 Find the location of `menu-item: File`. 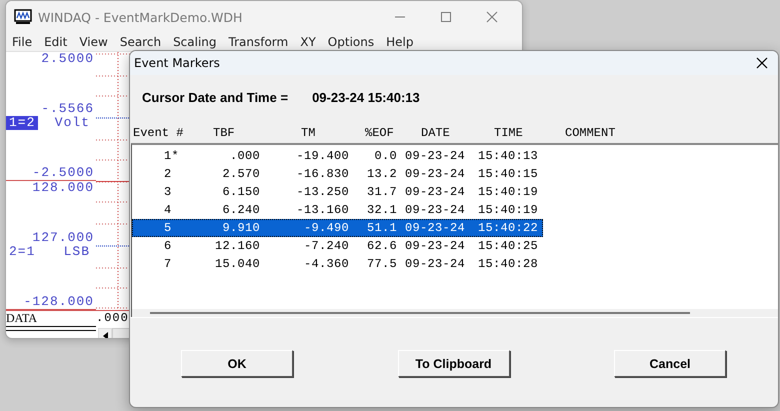

menu-item: File is located at coordinates (22, 42).